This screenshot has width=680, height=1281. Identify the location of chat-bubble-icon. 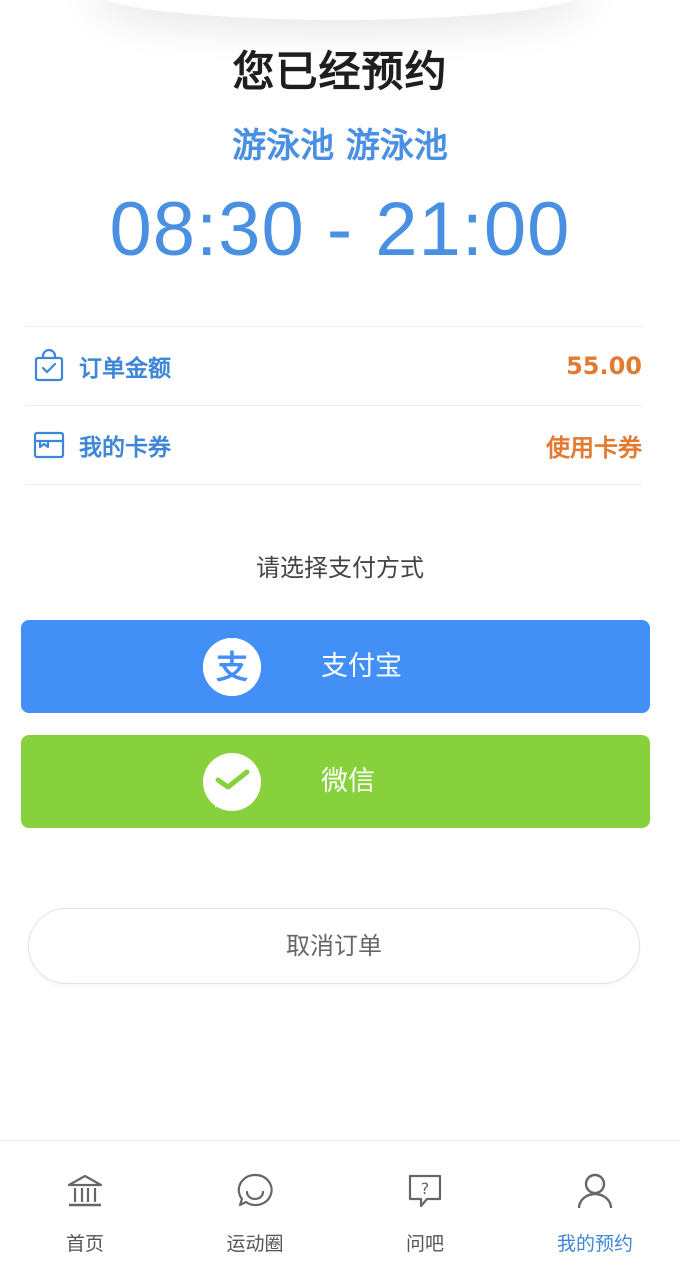
(255, 1191).